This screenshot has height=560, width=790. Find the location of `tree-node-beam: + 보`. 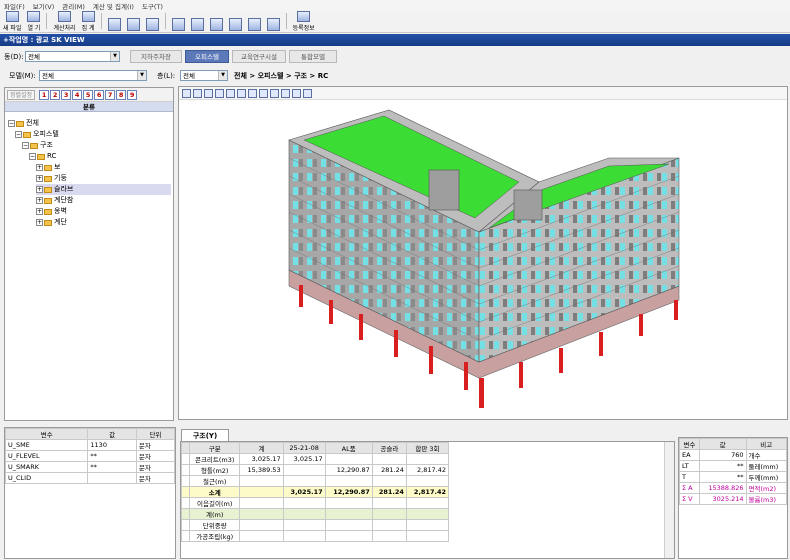

tree-node-beam: + 보 is located at coordinates (48, 167).